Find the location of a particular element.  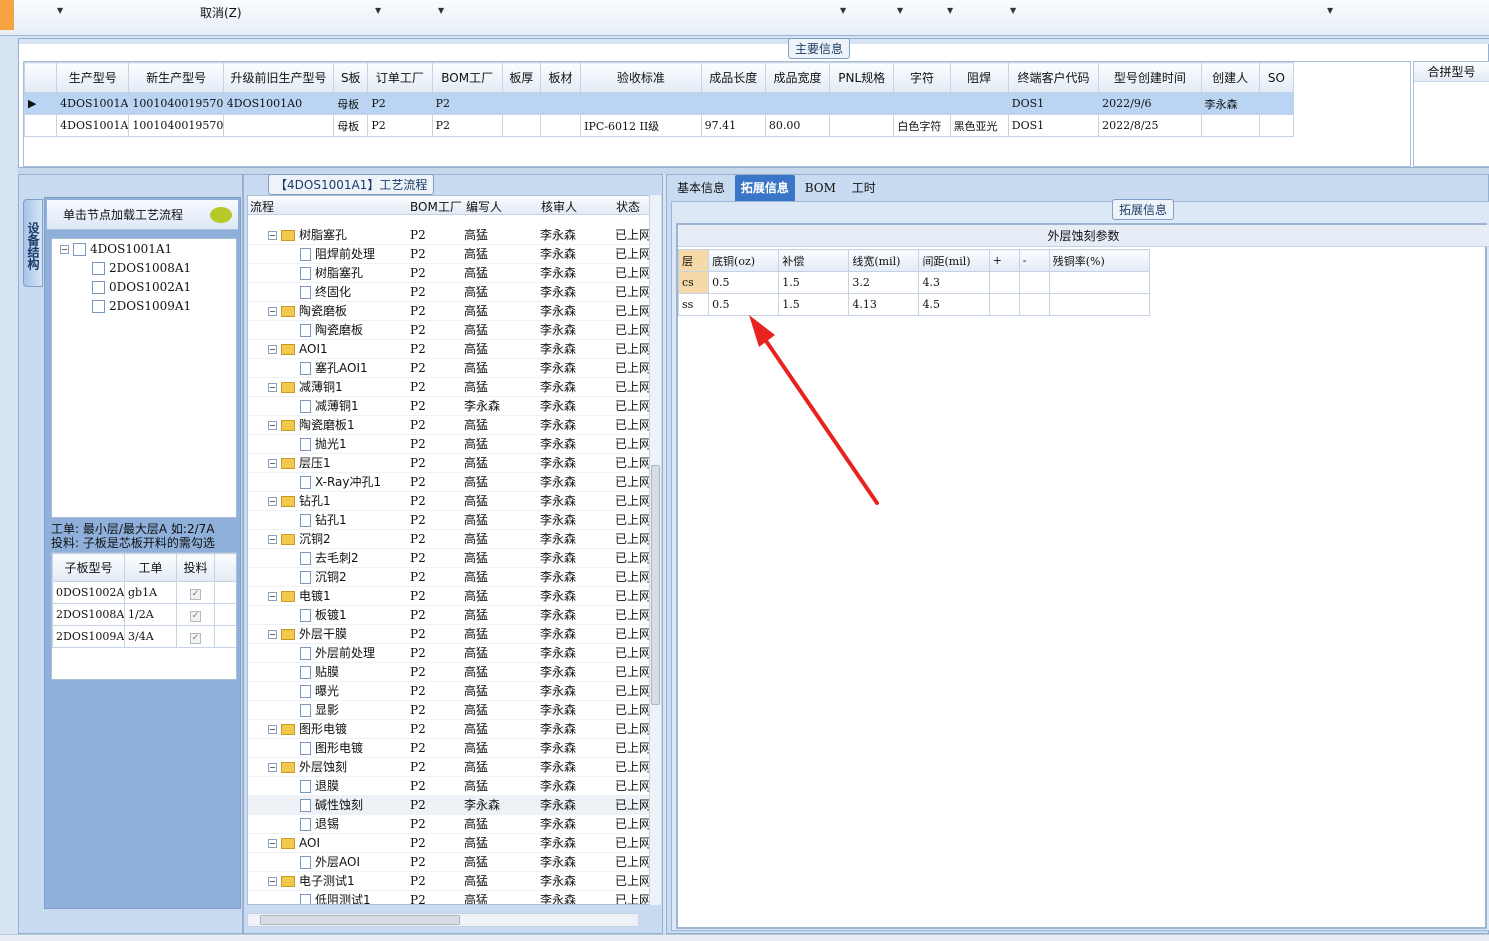

table-cell: 80.00 is located at coordinates (797, 125).